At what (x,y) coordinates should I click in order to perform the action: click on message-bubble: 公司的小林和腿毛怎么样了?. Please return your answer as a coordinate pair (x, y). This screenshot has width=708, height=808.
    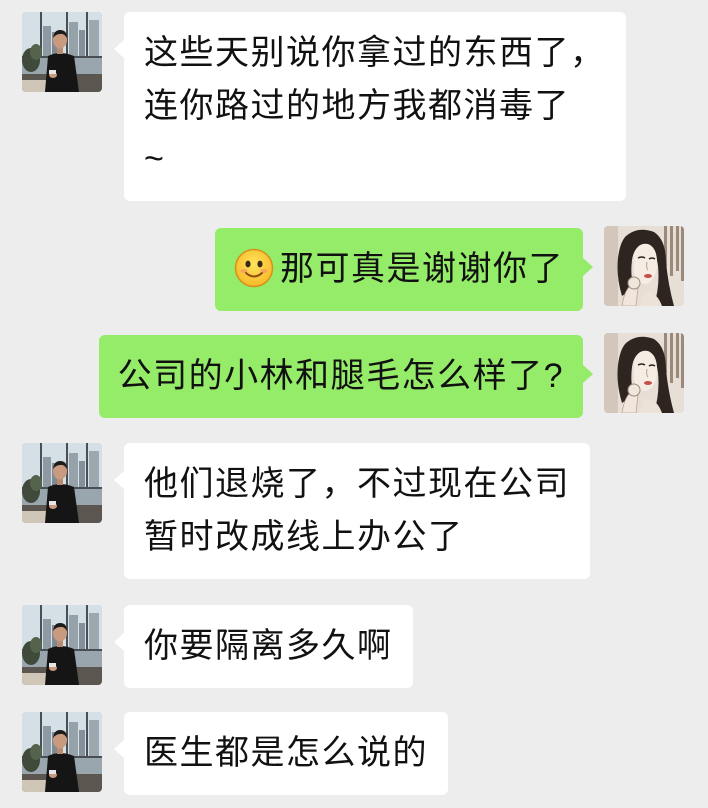
    Looking at the image, I should click on (346, 376).